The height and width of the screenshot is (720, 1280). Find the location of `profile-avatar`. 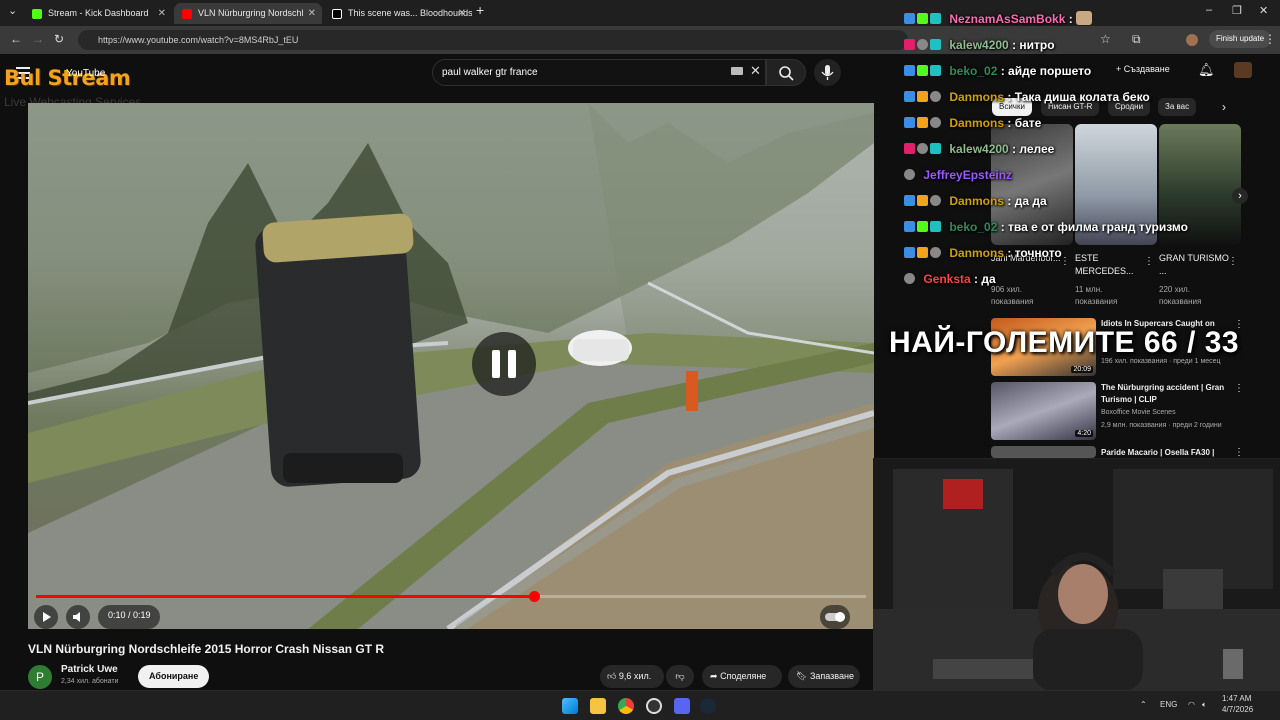

profile-avatar is located at coordinates (1192, 40).